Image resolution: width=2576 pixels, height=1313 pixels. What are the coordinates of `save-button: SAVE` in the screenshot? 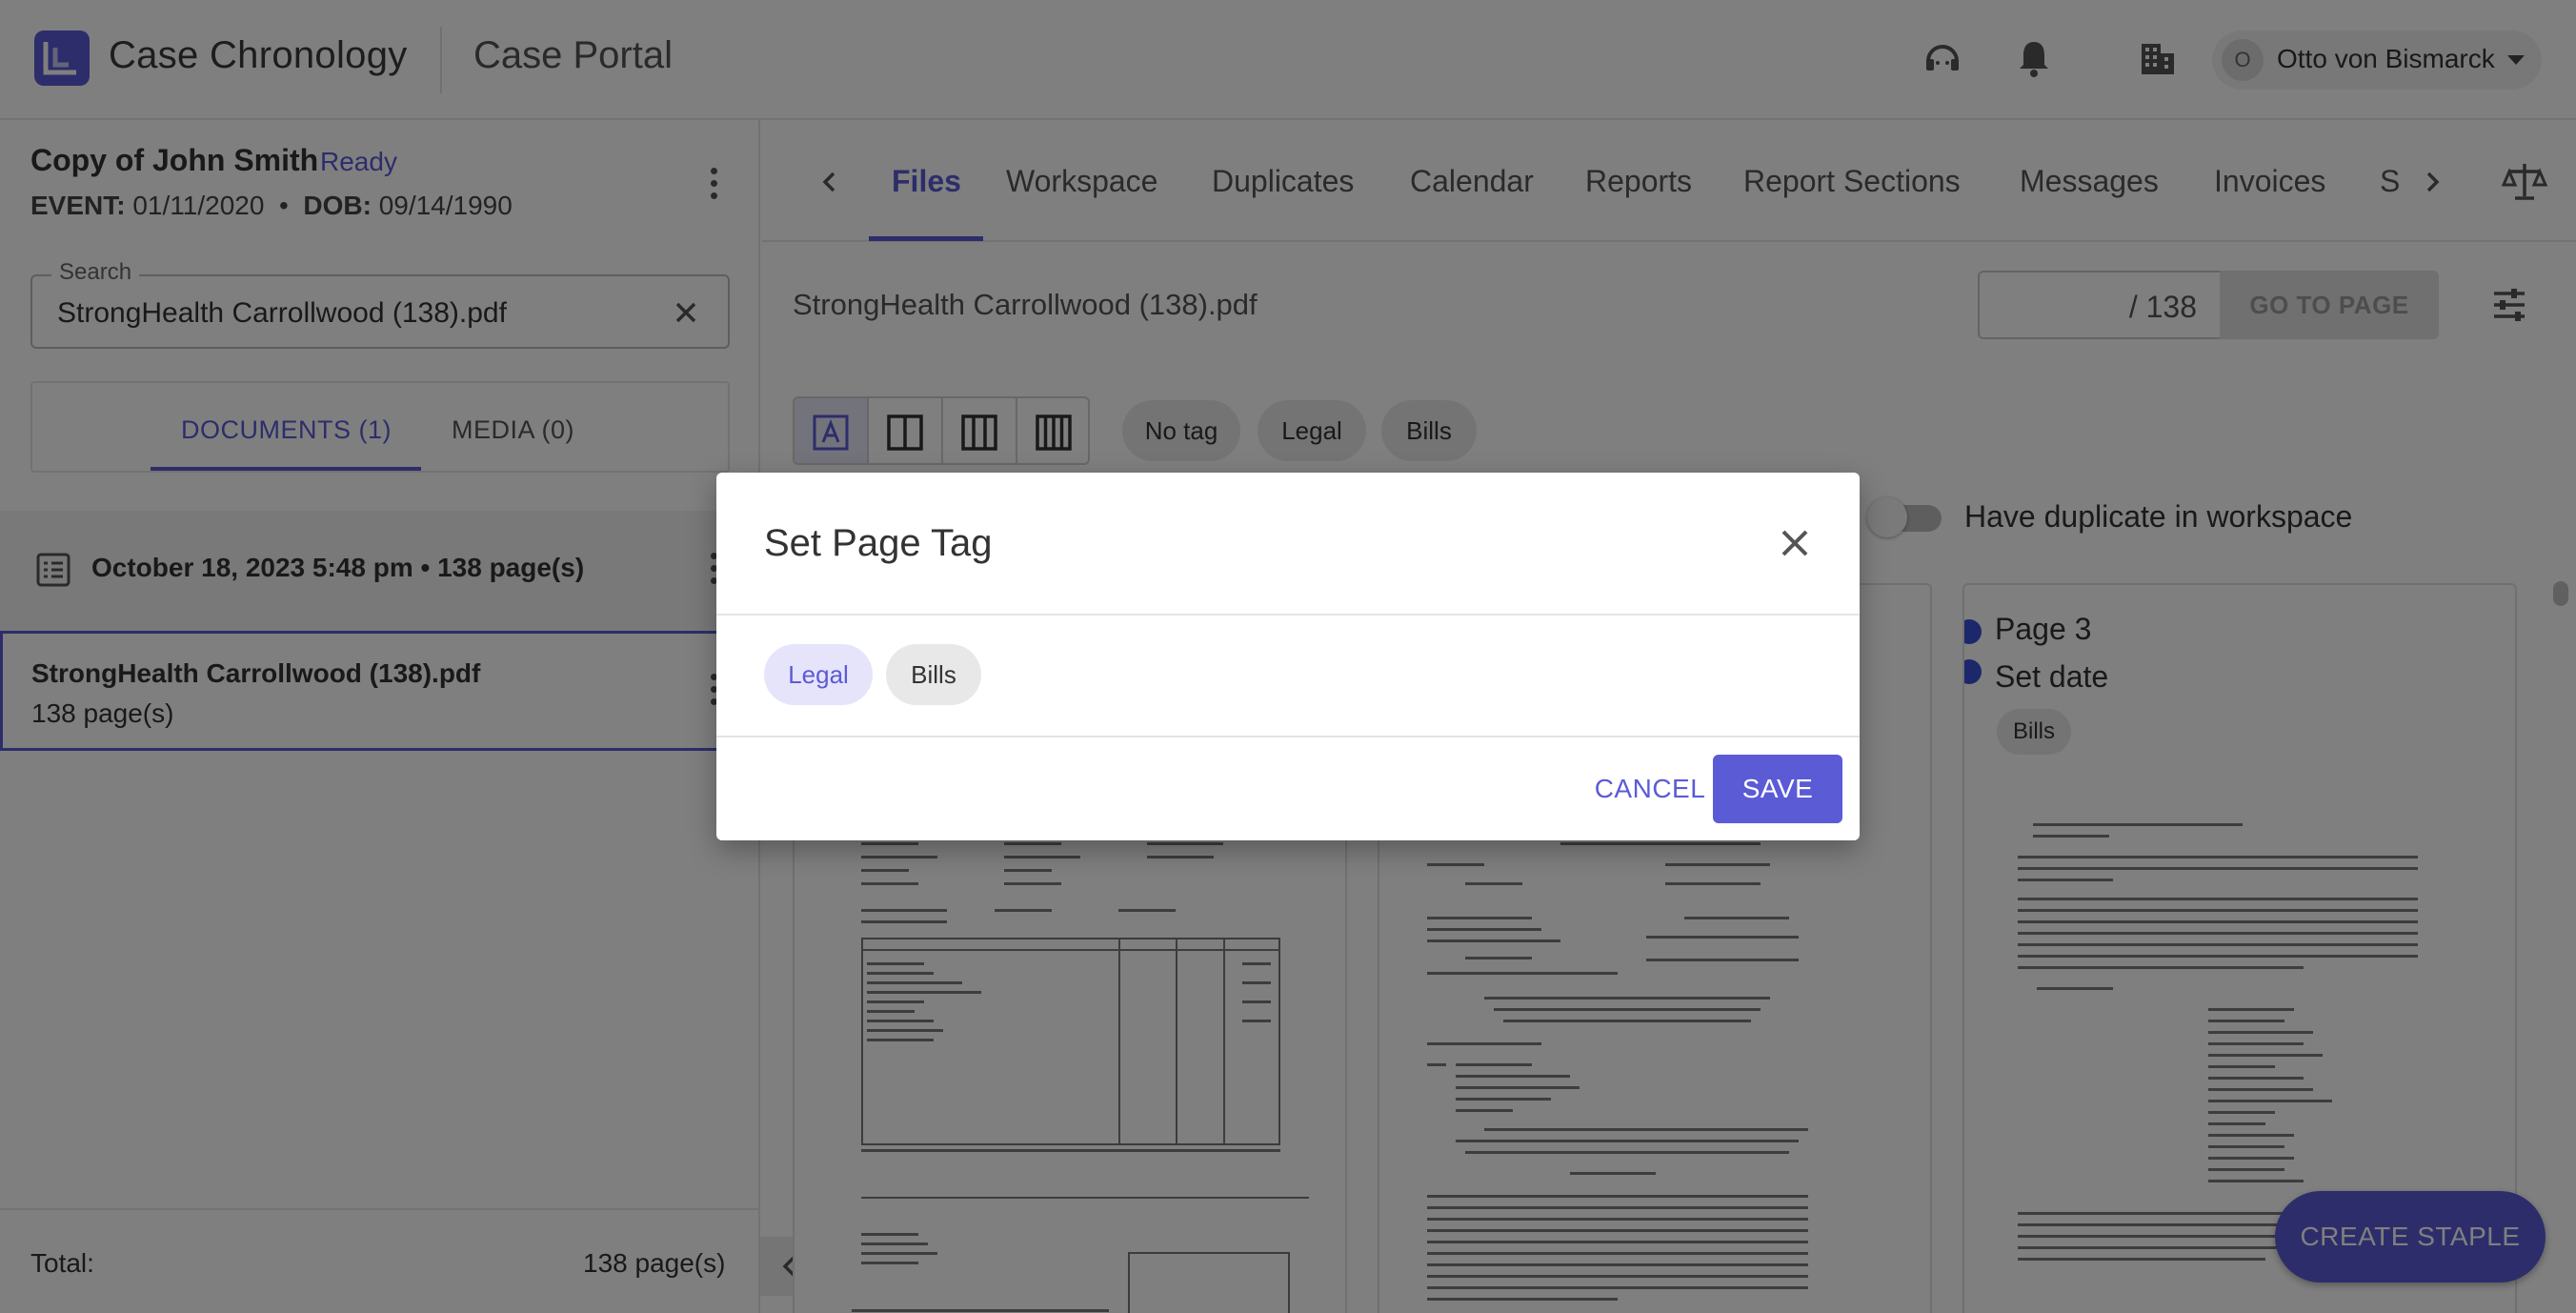 It's located at (1777, 789).